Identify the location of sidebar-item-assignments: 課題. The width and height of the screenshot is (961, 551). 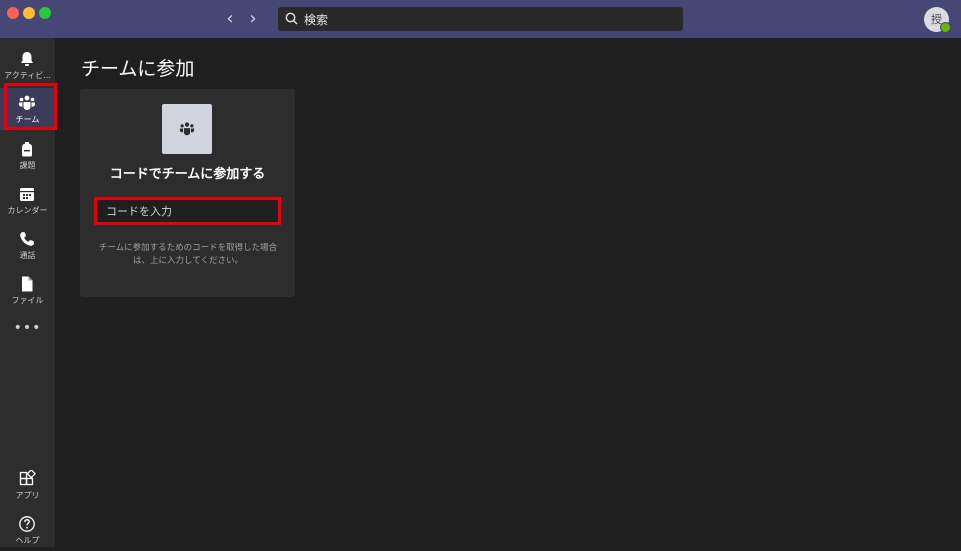
(27, 155).